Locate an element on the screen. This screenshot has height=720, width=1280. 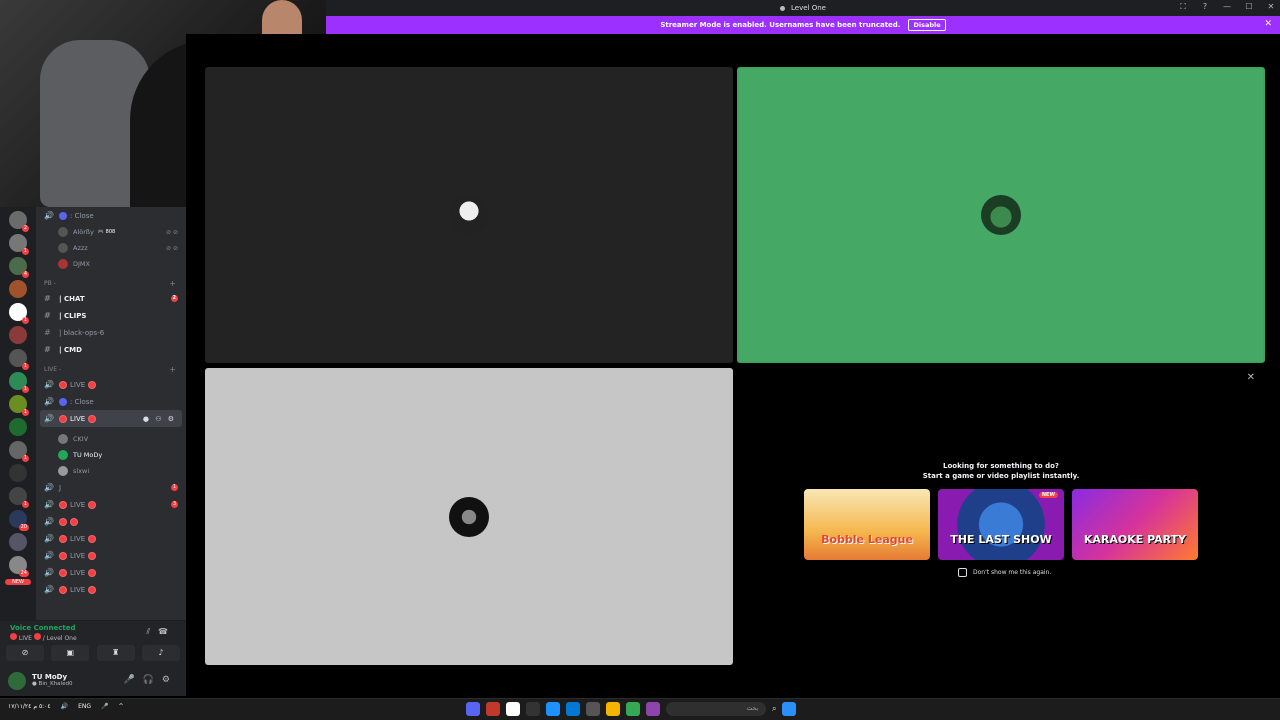
voice-user: slxwi is located at coordinates (111, 471).